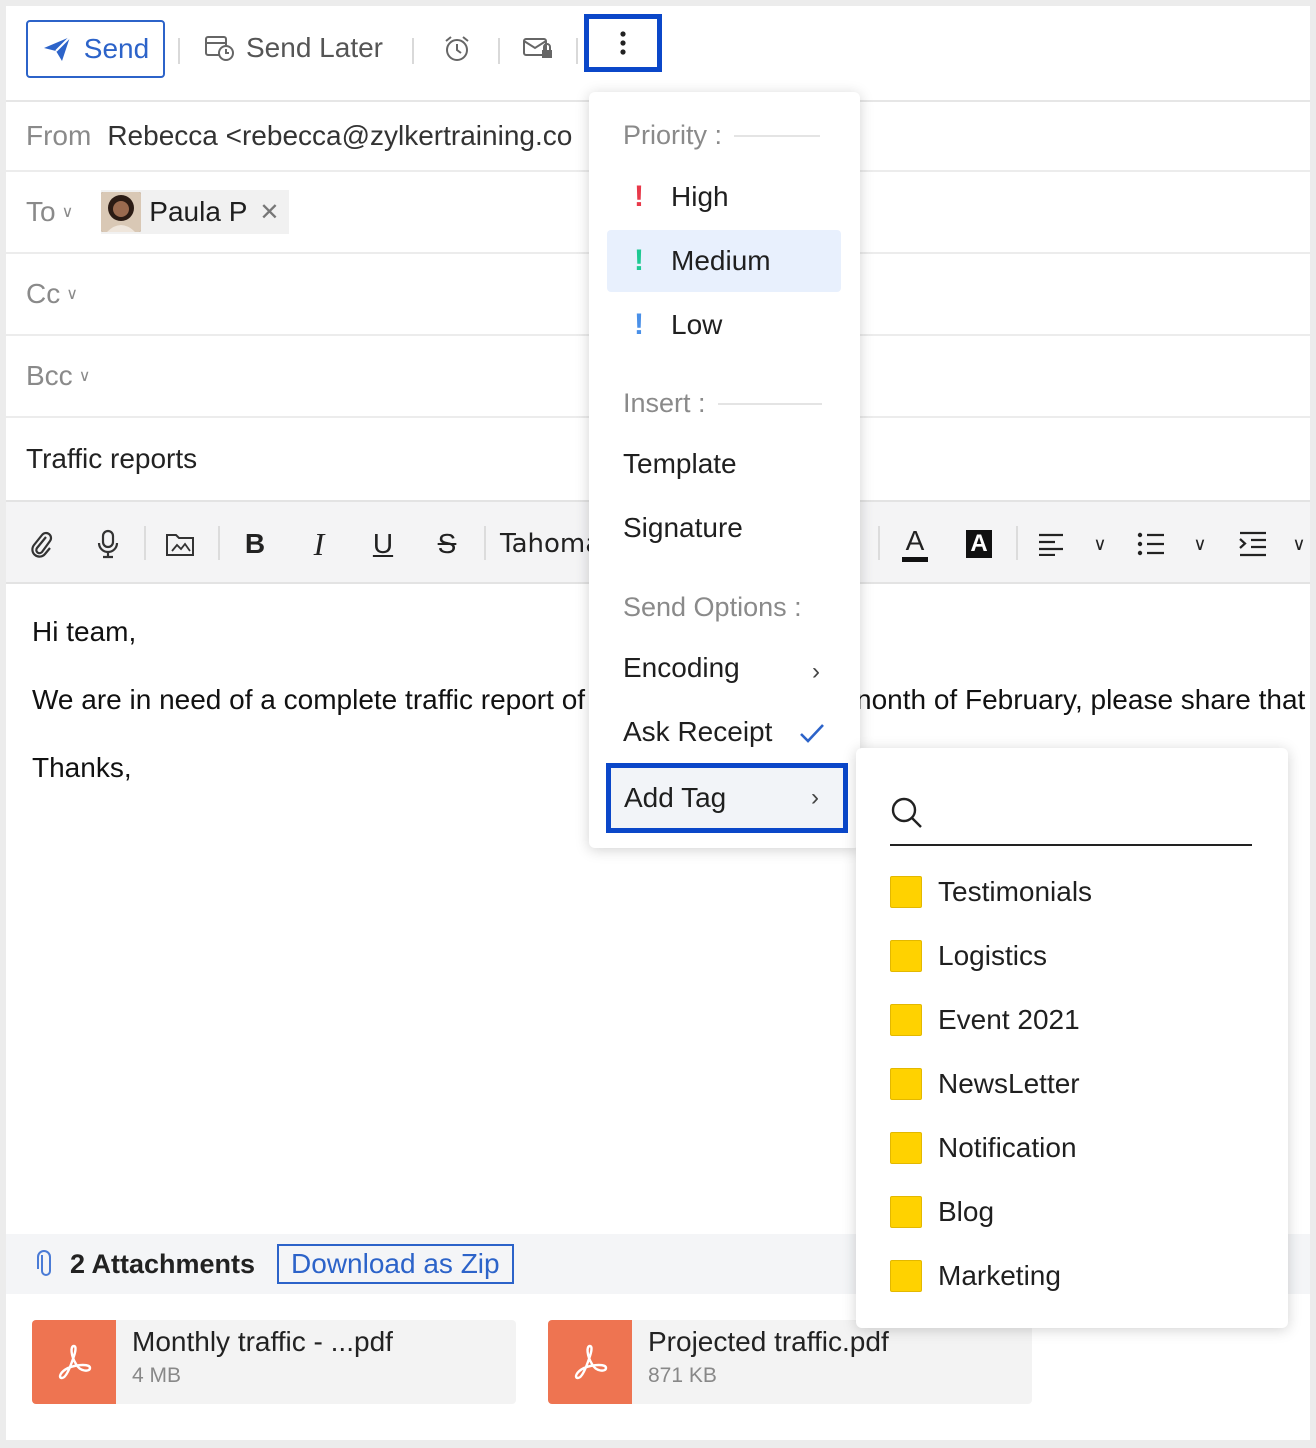  Describe the element at coordinates (116, 48) in the screenshot. I see `send-label: Send` at that location.